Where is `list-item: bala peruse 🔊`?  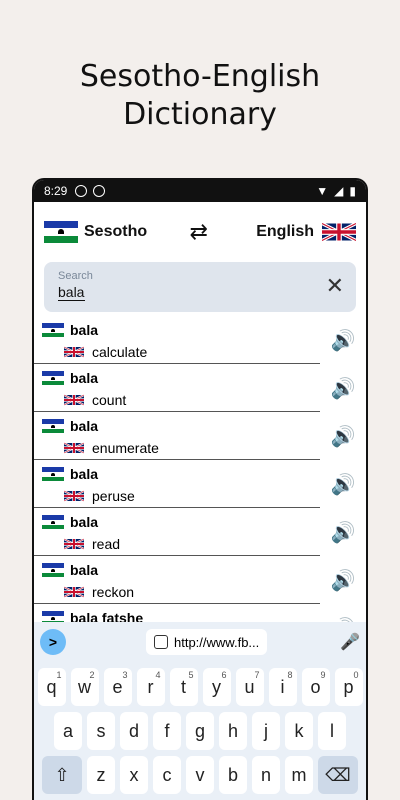
list-item: bala peruse 🔊 is located at coordinates (200, 484).